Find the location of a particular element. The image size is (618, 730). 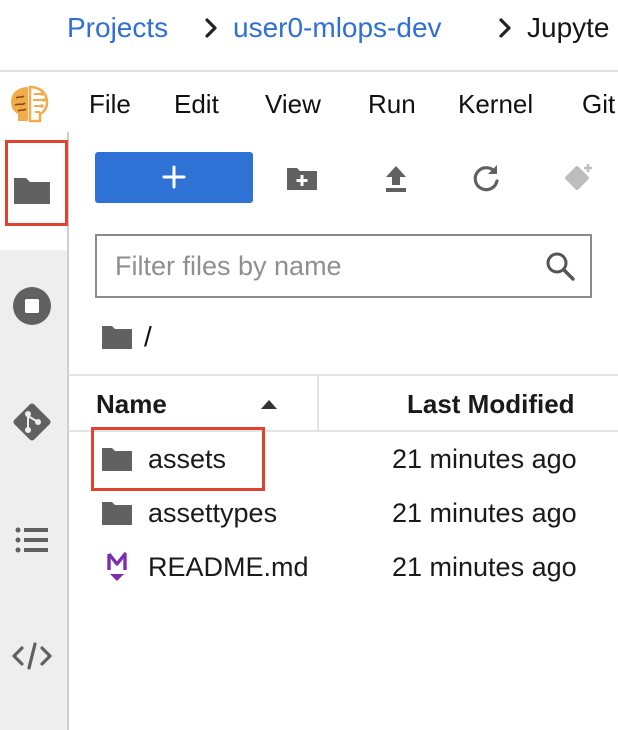

filter-input is located at coordinates (325, 266).